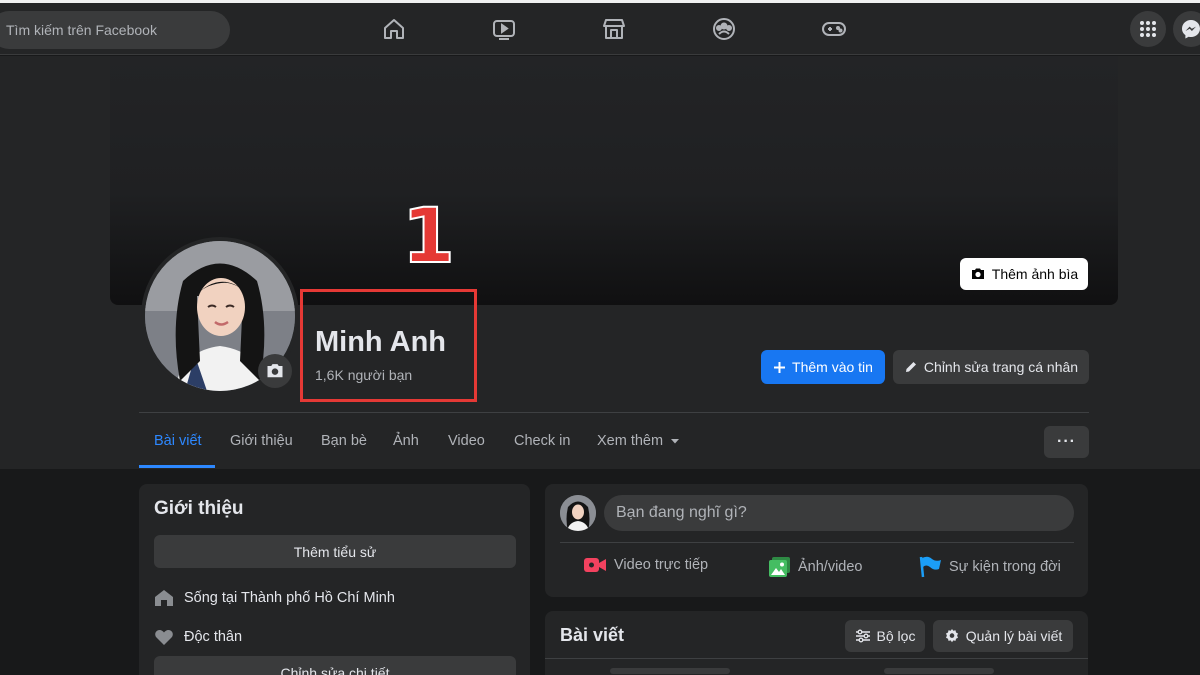  Describe the element at coordinates (394, 29) in the screenshot. I see `home-icon` at that location.